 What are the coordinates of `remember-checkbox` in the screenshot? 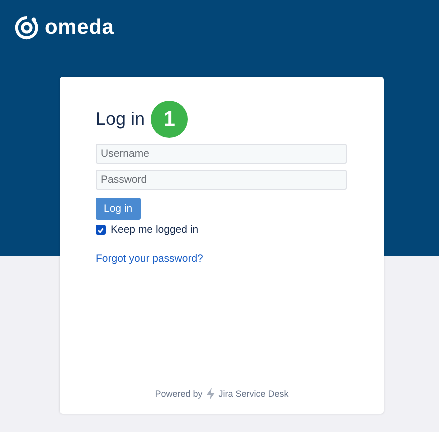 It's located at (101, 230).